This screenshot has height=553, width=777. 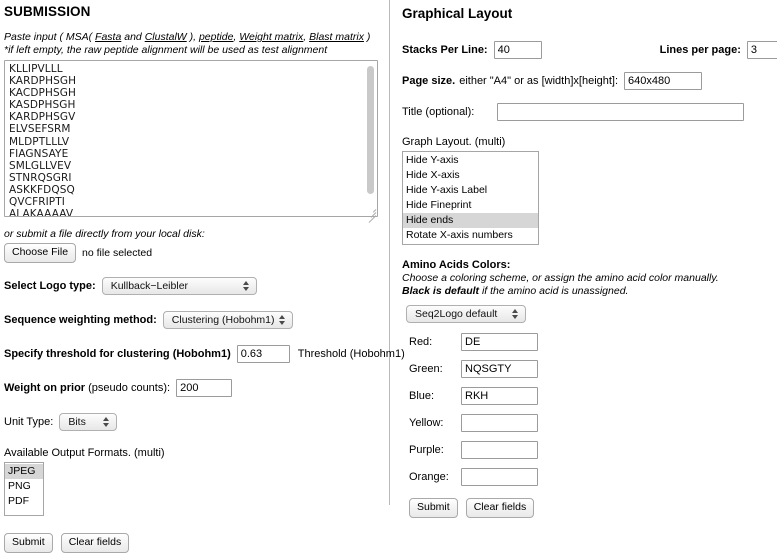 I want to click on green-input, so click(x=499, y=369).